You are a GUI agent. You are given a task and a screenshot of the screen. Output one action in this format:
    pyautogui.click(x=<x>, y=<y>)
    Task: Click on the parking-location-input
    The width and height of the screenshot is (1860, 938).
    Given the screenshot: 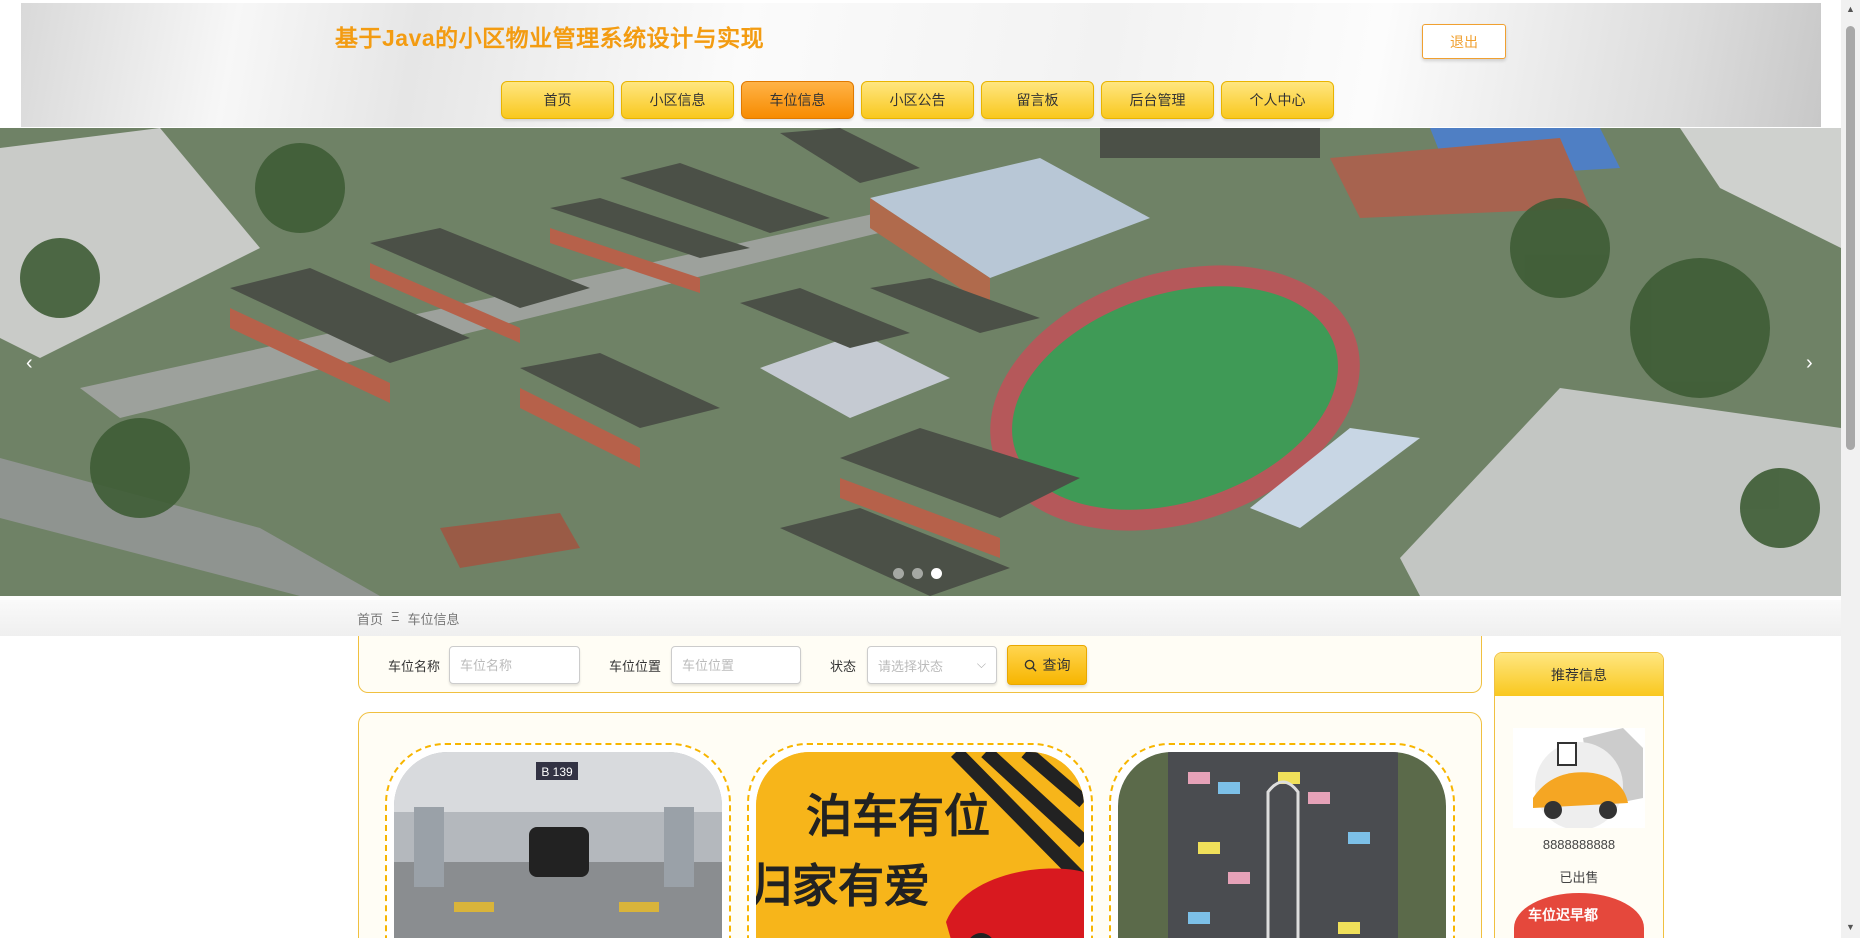 What is the action you would take?
    pyautogui.click(x=736, y=665)
    